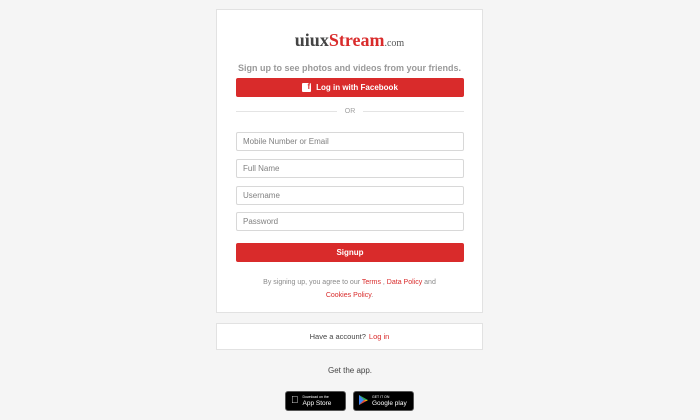 Image resolution: width=700 pixels, height=420 pixels. Describe the element at coordinates (312, 282) in the screenshot. I see `terms-prefix: By signing up, you agree to our` at that location.